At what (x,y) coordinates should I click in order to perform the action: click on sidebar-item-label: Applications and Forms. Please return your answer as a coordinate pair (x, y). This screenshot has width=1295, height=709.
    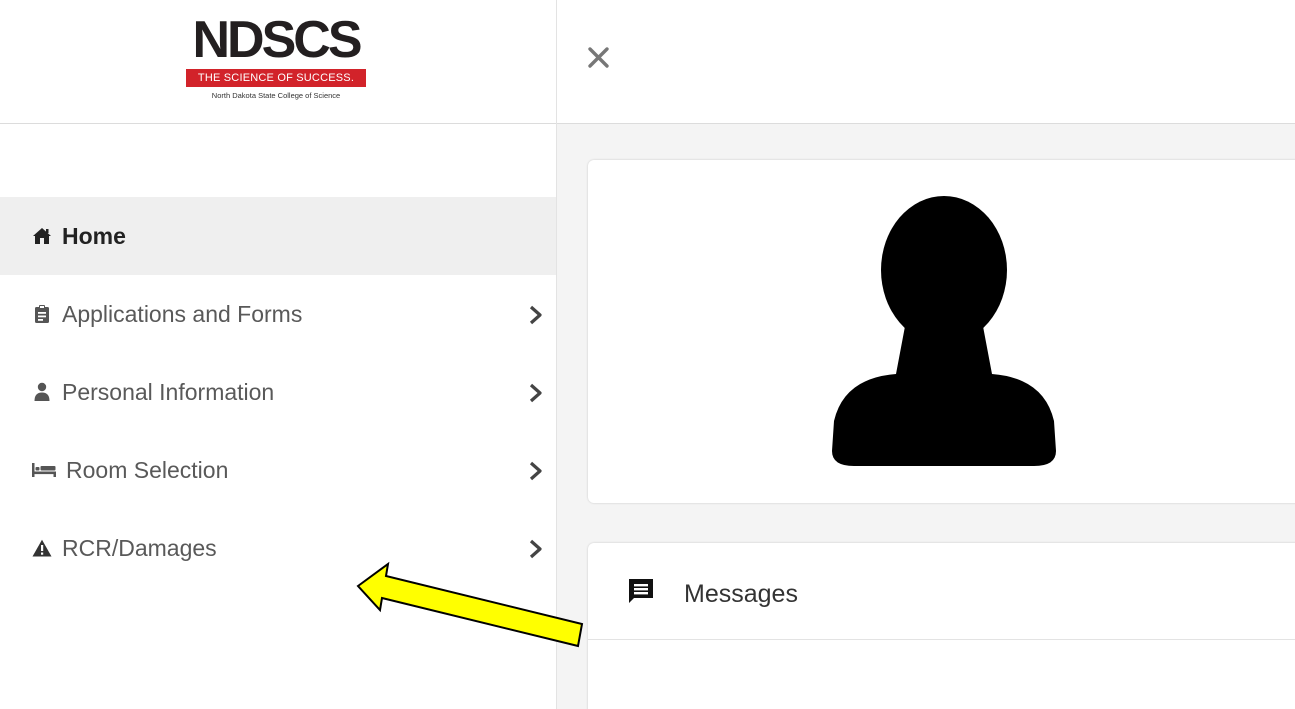
    Looking at the image, I should click on (182, 313).